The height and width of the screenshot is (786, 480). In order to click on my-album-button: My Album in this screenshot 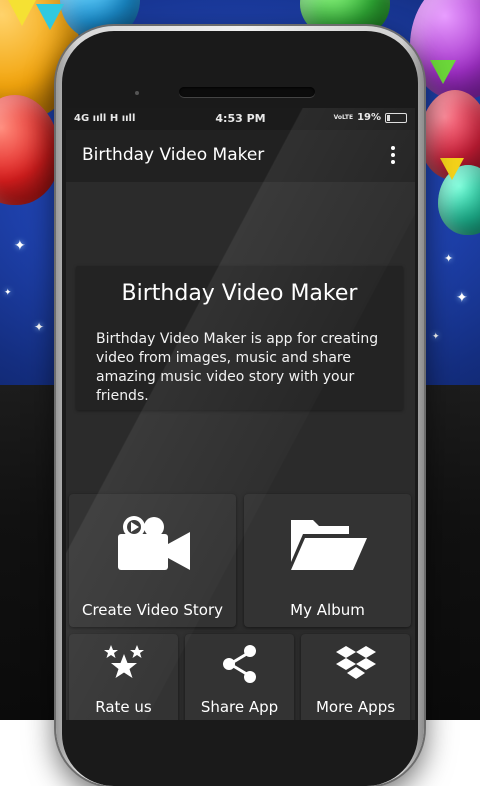, I will do `click(327, 560)`.